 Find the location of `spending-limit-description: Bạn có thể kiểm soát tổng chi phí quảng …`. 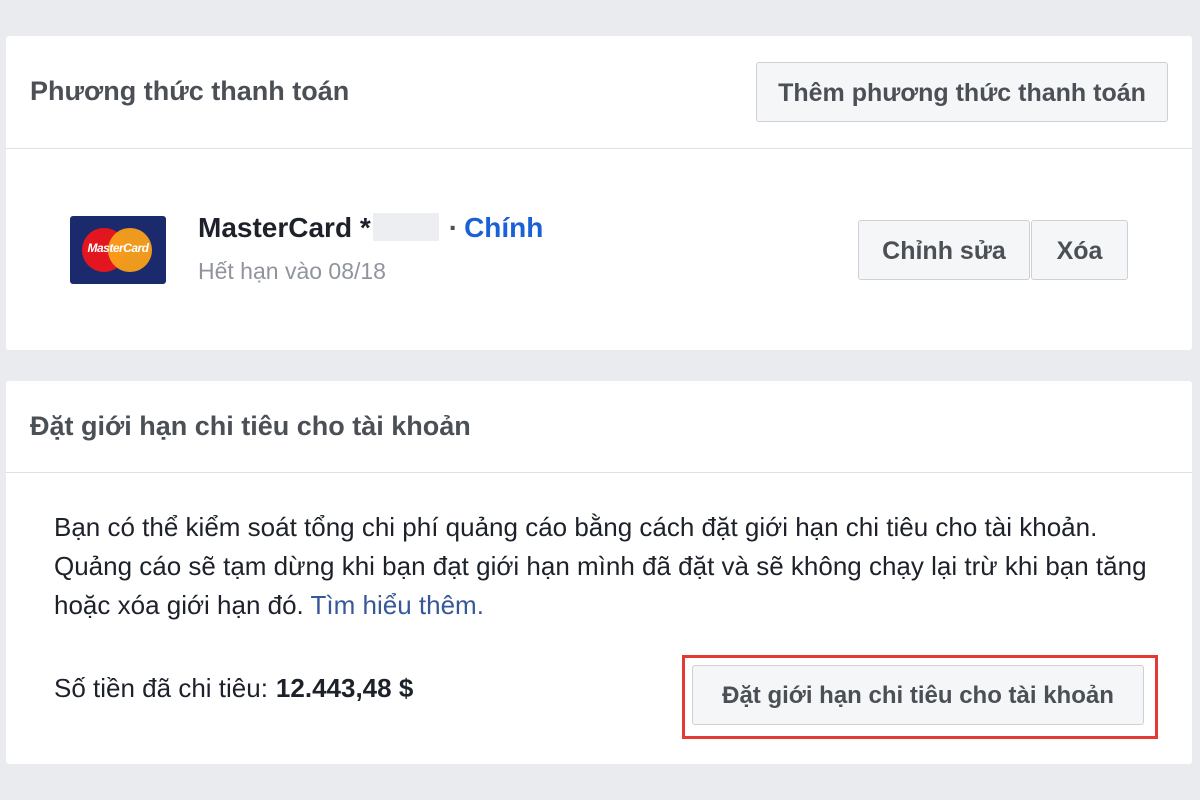

spending-limit-description: Bạn có thể kiểm soát tổng chi phí quảng … is located at coordinates (604, 566).